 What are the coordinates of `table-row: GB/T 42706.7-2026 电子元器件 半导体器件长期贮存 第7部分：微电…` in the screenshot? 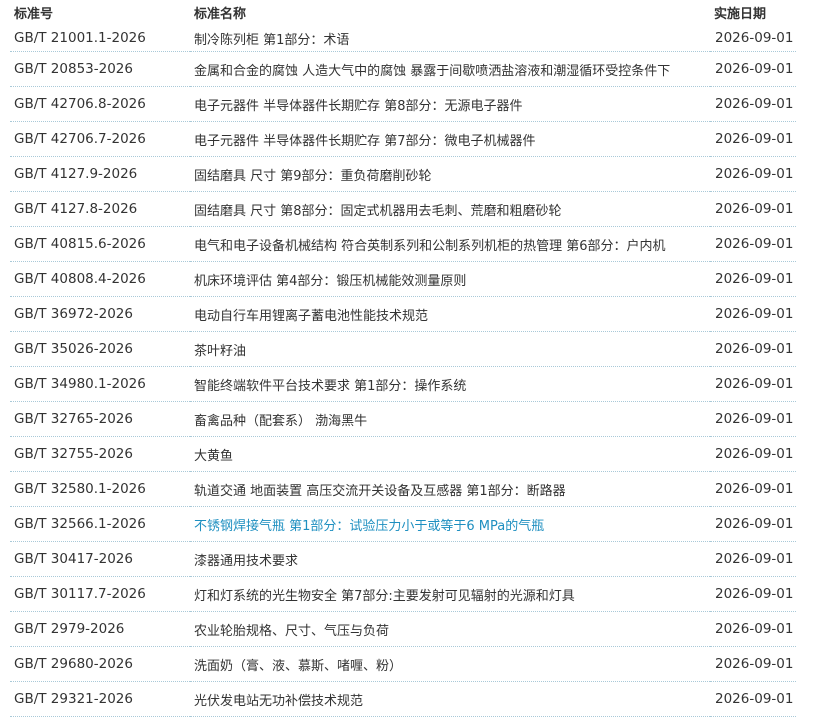 It's located at (403, 139).